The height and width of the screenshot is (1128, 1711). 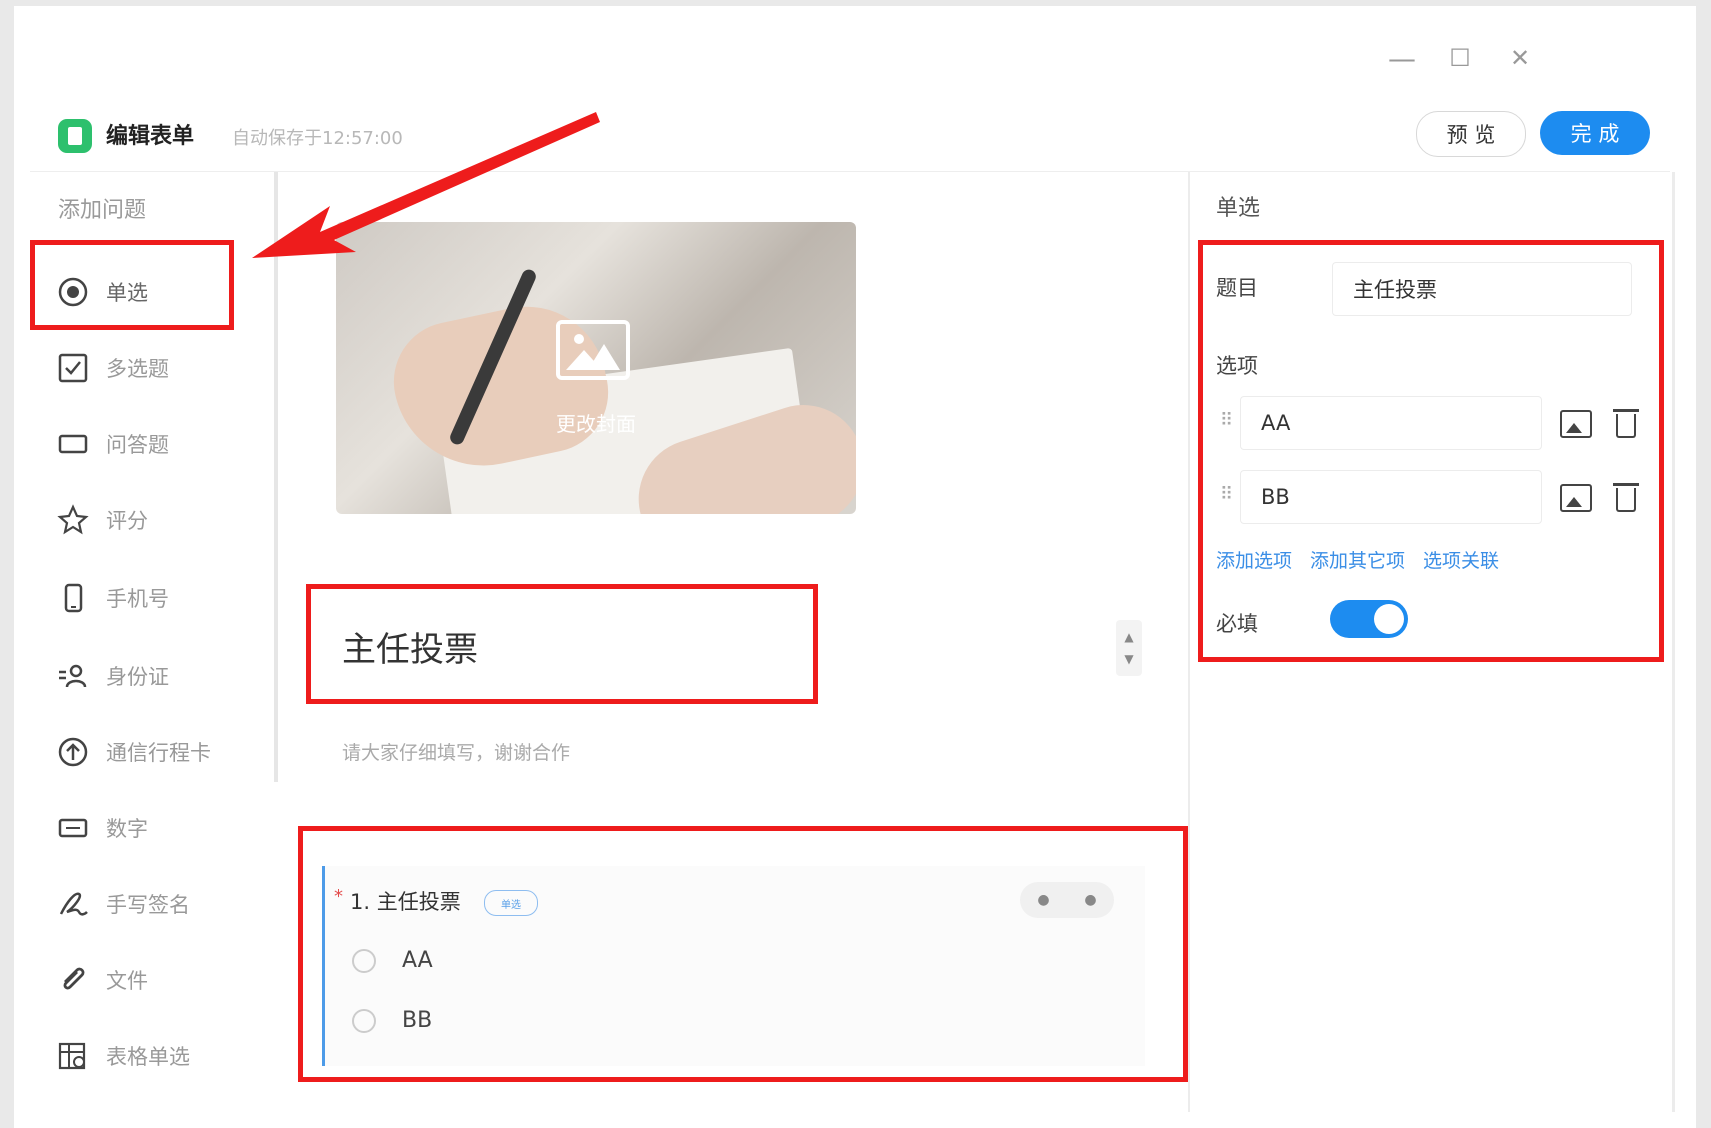 What do you see at coordinates (102, 828) in the screenshot?
I see `sidebar-item-number: 数字` at bounding box center [102, 828].